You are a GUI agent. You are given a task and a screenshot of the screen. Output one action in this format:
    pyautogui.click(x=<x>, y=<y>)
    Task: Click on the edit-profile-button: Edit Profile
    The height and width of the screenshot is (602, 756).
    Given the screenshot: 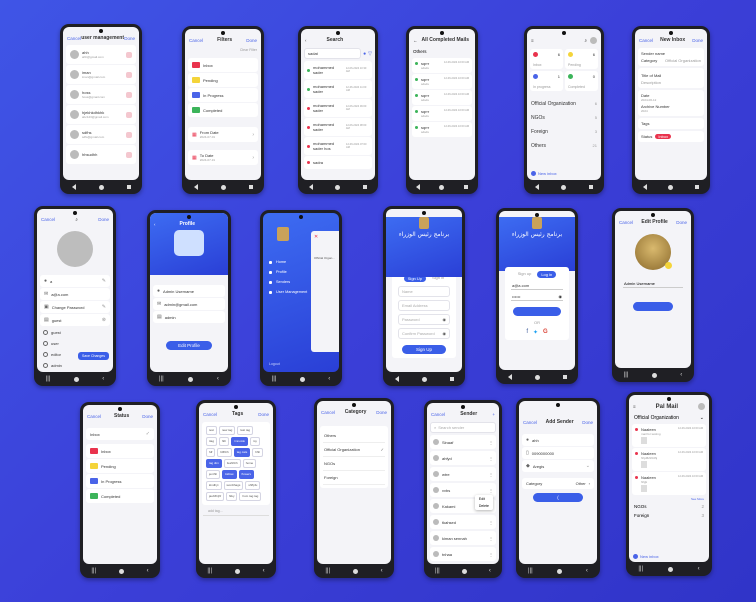 What is the action you would take?
    pyautogui.click(x=189, y=345)
    